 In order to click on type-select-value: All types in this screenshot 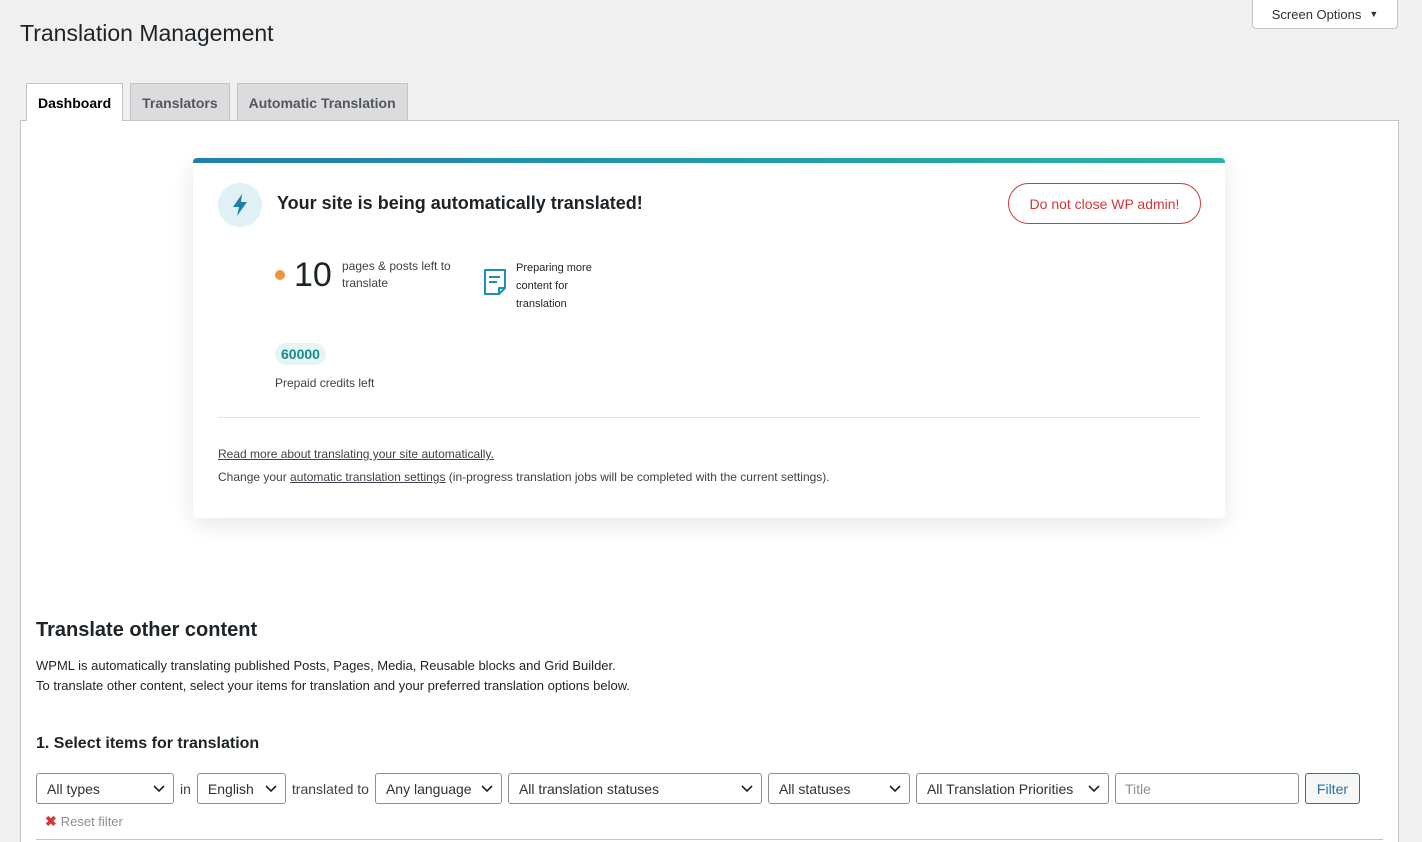, I will do `click(73, 788)`.